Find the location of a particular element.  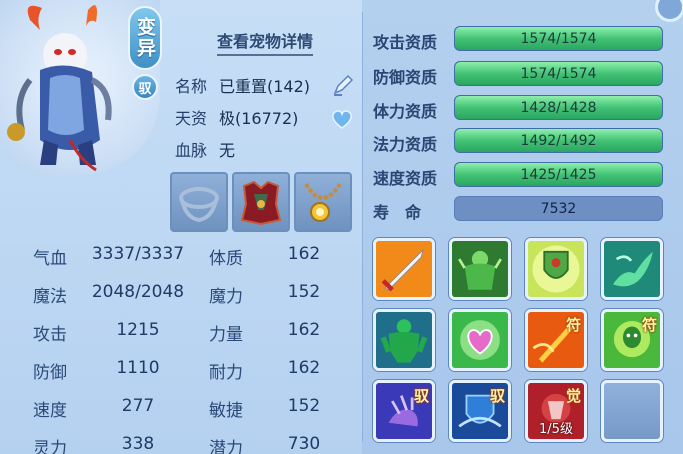

aptitude-row: 攻击资质 1574/1574 is located at coordinates (519, 40).